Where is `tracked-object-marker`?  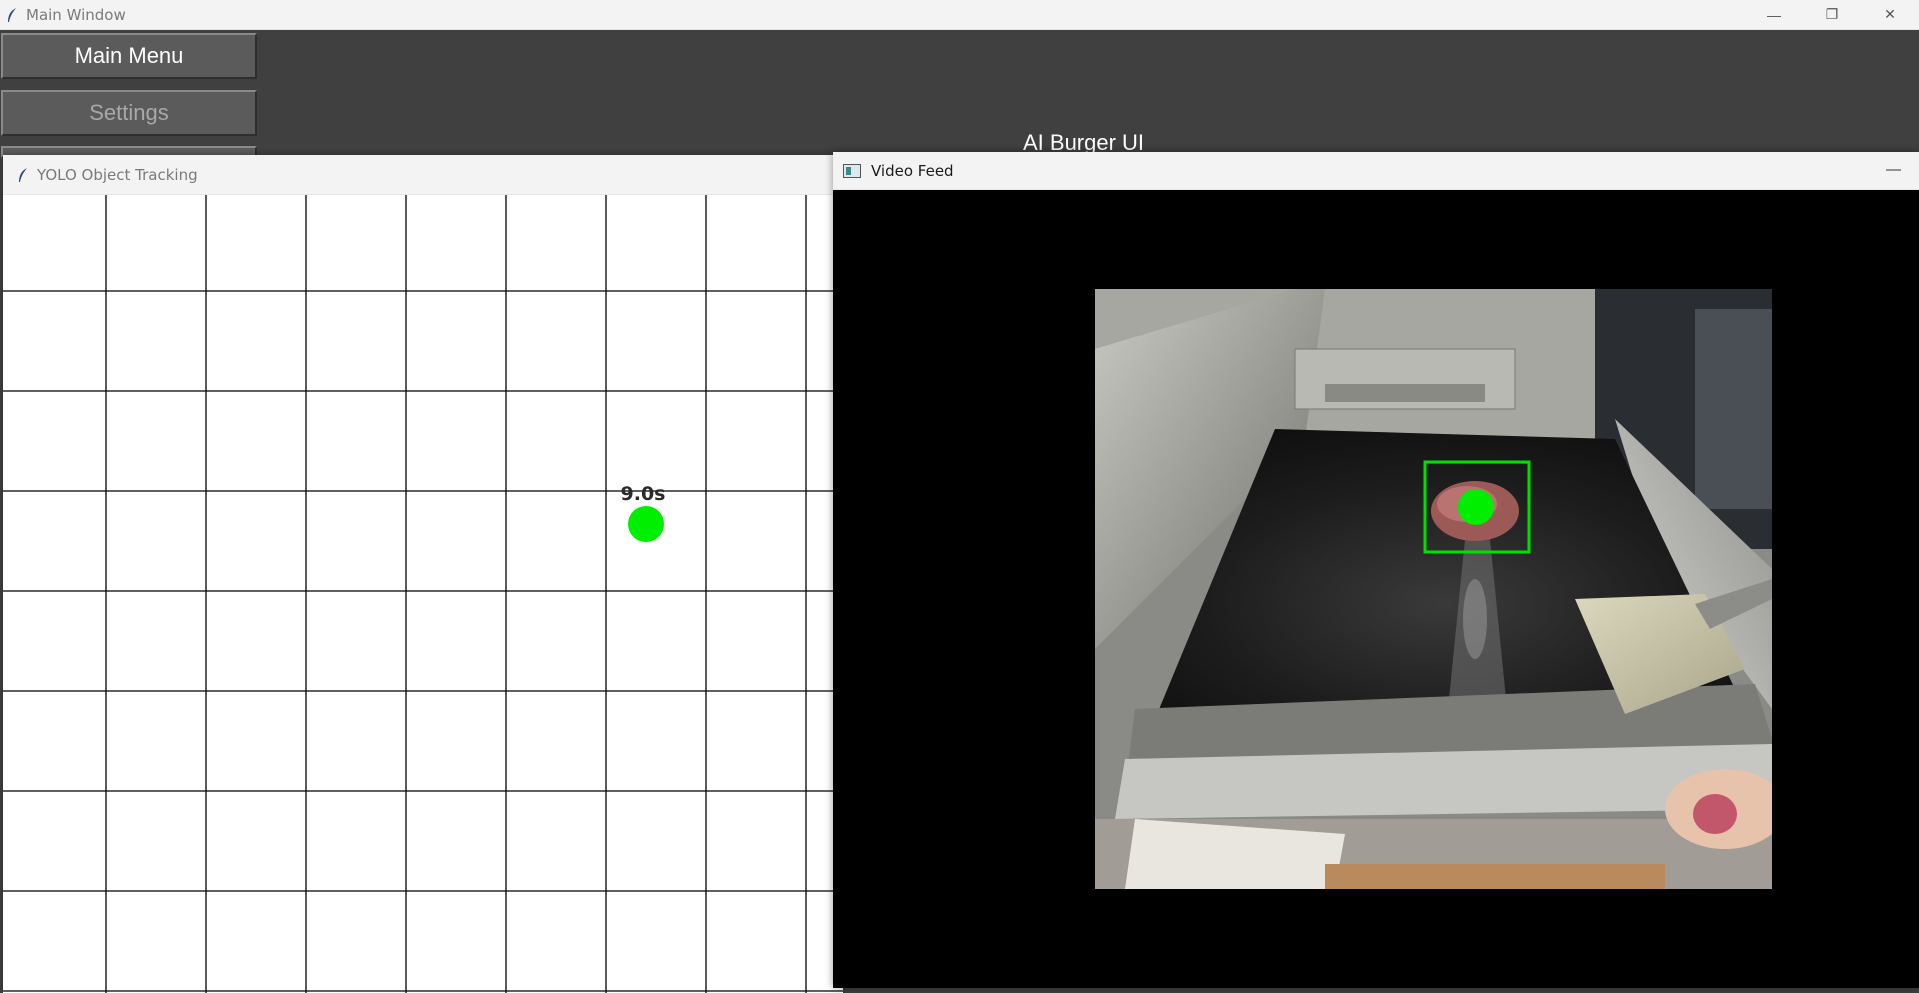
tracked-object-marker is located at coordinates (646, 524).